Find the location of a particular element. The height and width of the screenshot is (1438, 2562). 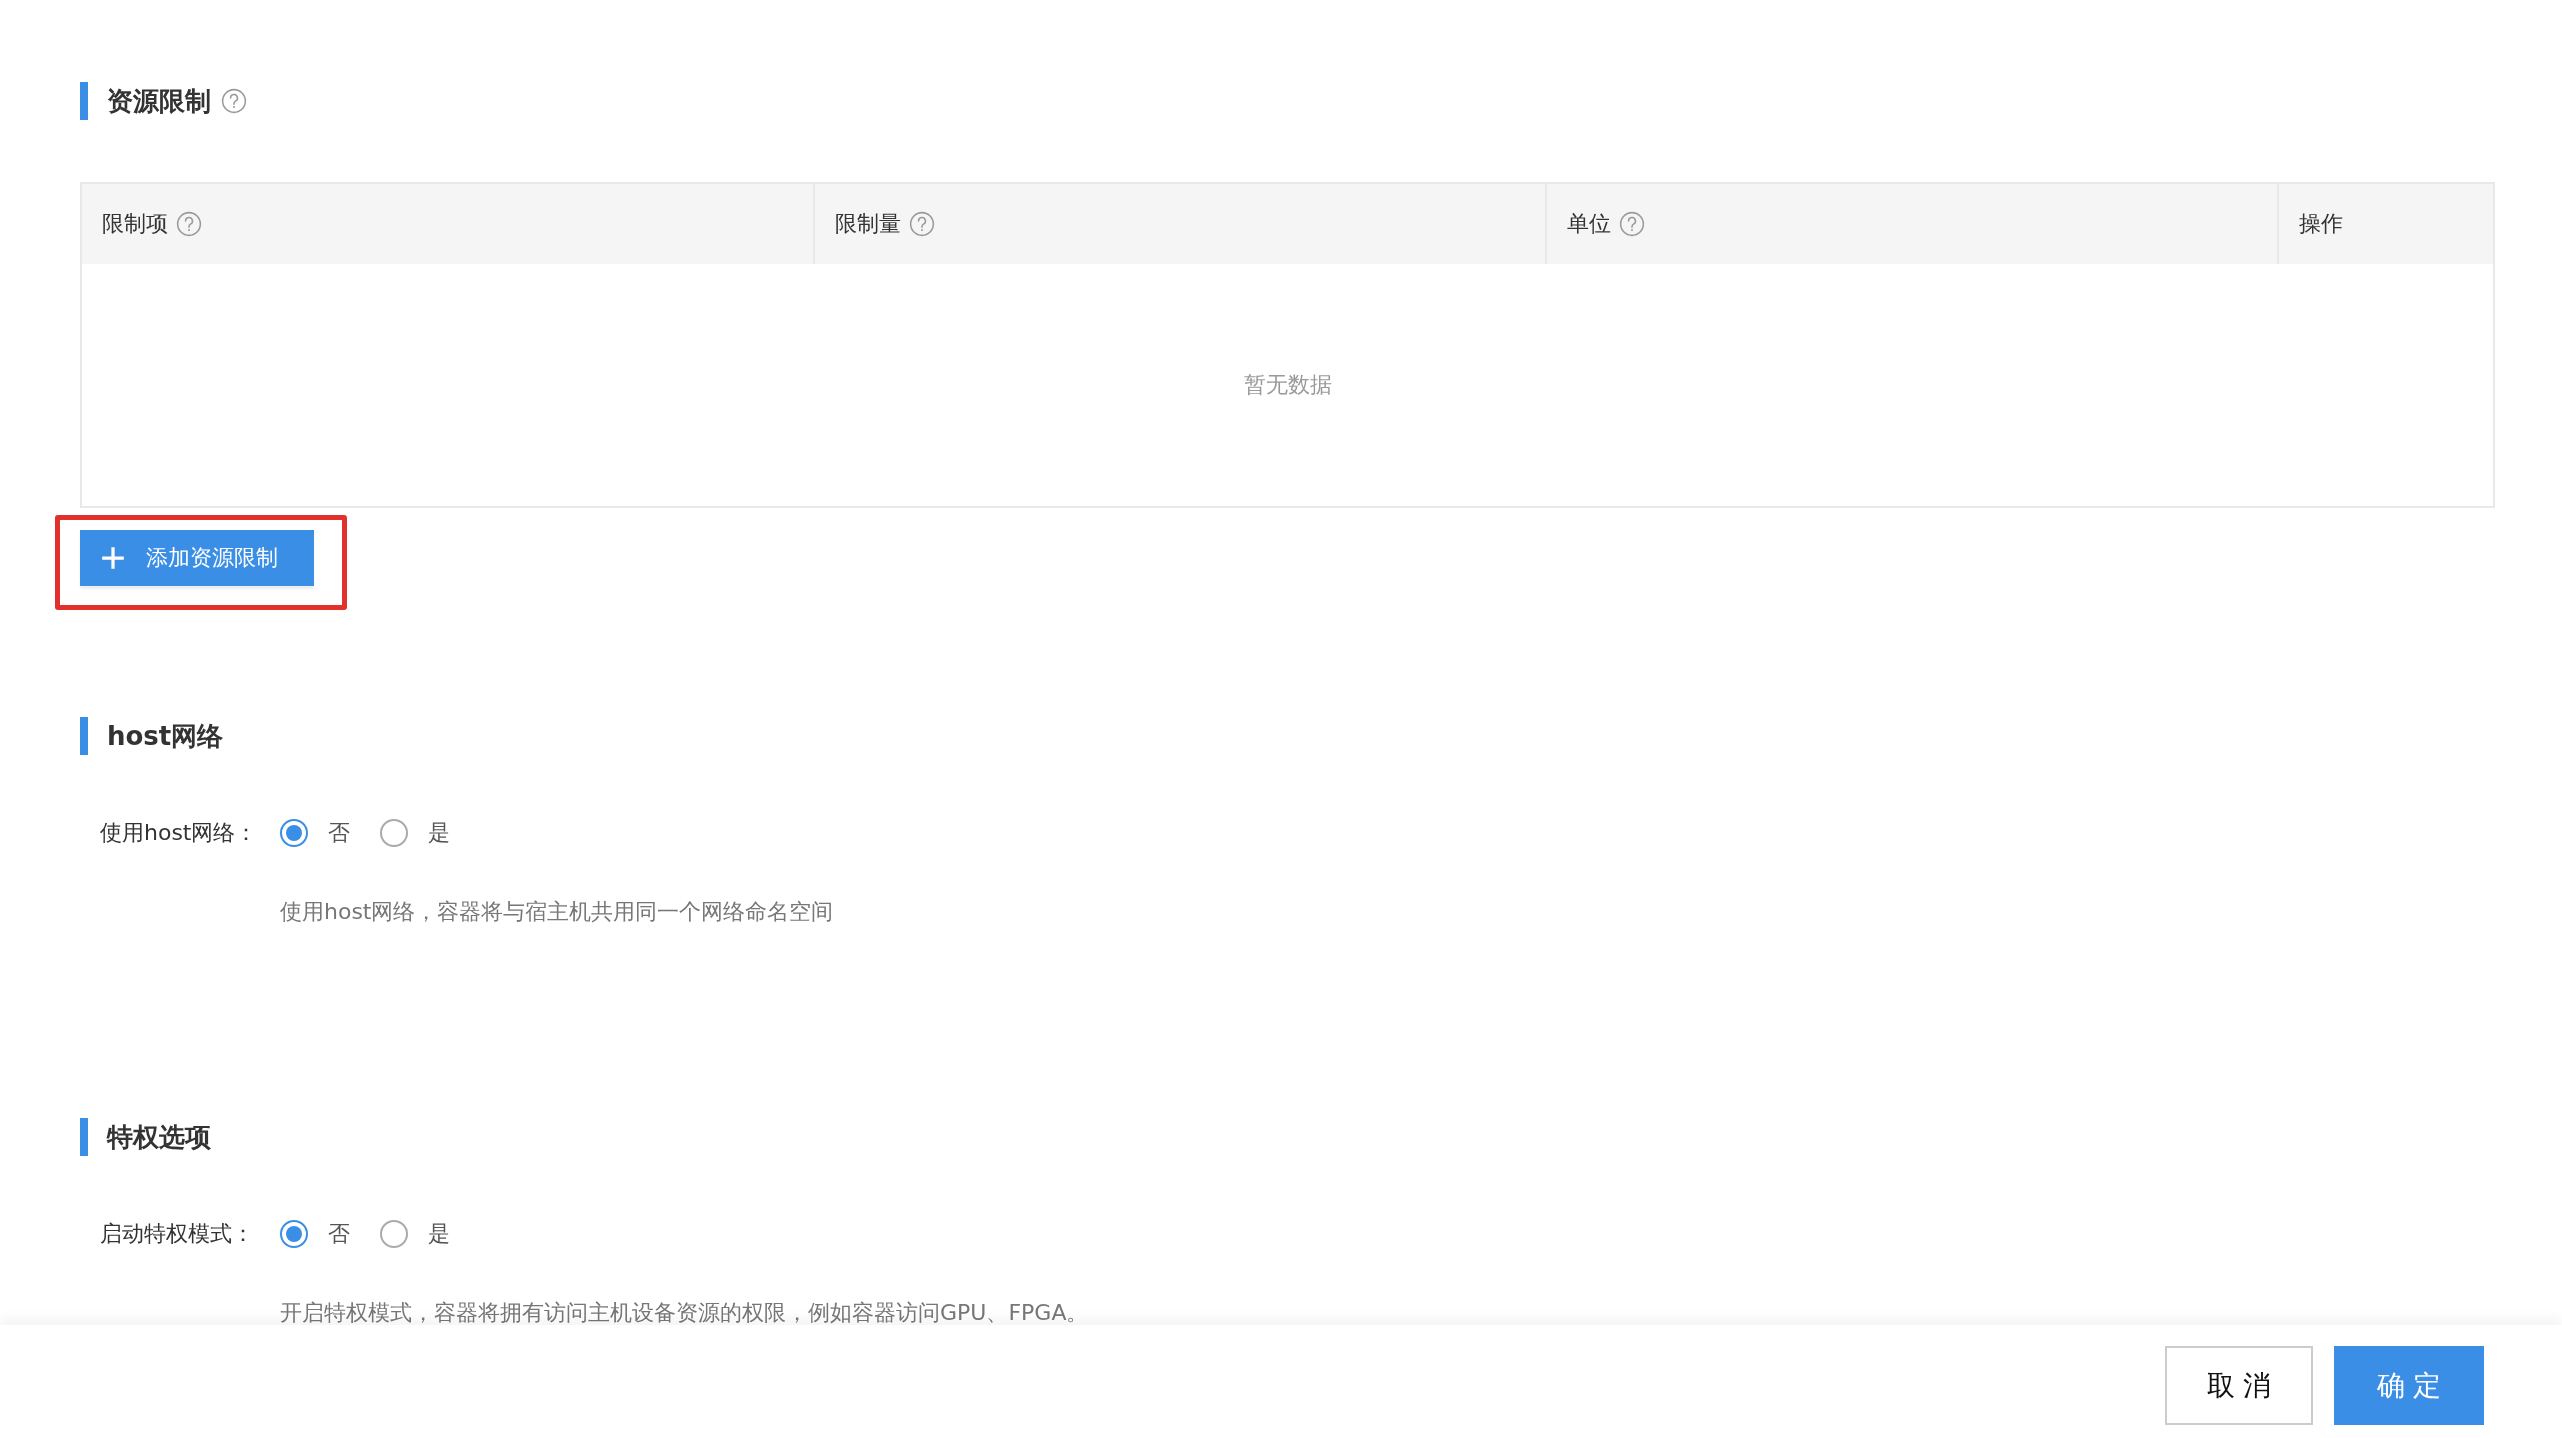

section-title: 特权选项 is located at coordinates (159, 1137).